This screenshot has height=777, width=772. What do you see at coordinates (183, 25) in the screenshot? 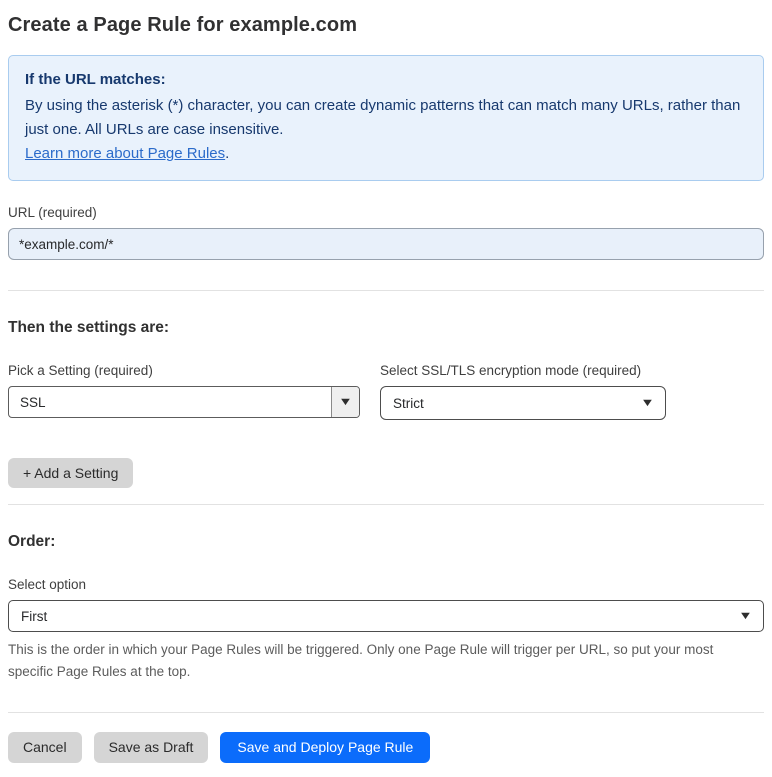
I see `page-title: Create a Page Rule for example.com` at bounding box center [183, 25].